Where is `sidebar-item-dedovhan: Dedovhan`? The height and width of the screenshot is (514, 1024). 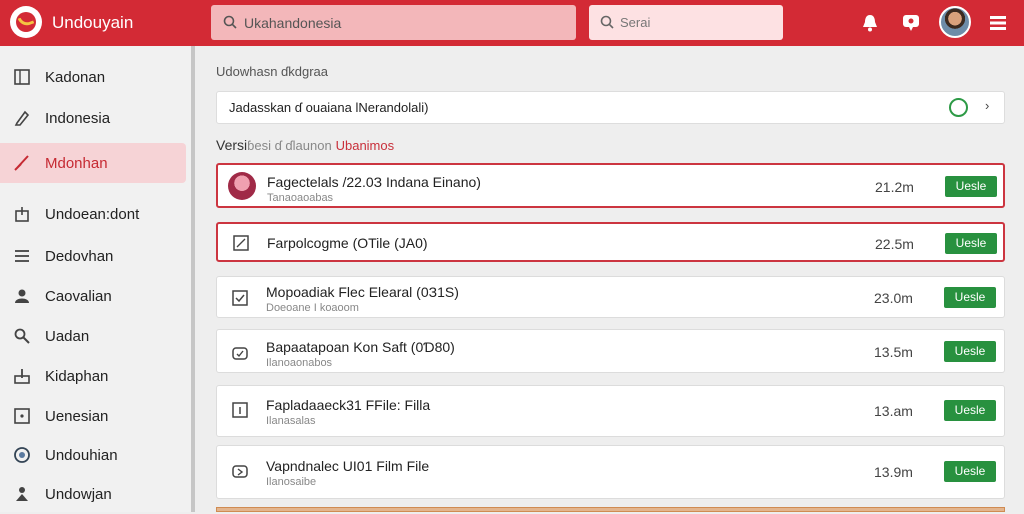 sidebar-item-dedovhan: Dedovhan is located at coordinates (93, 256).